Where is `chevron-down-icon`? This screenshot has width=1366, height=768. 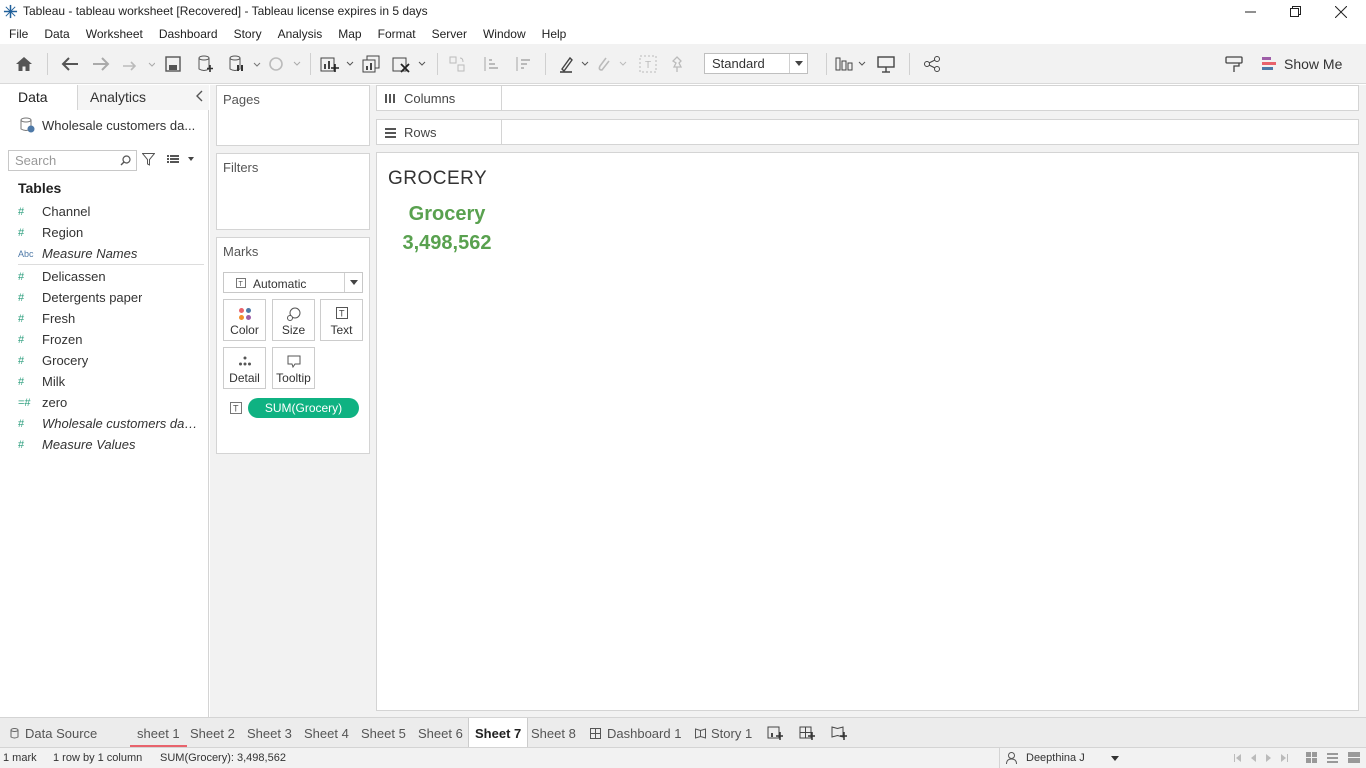 chevron-down-icon is located at coordinates (353, 282).